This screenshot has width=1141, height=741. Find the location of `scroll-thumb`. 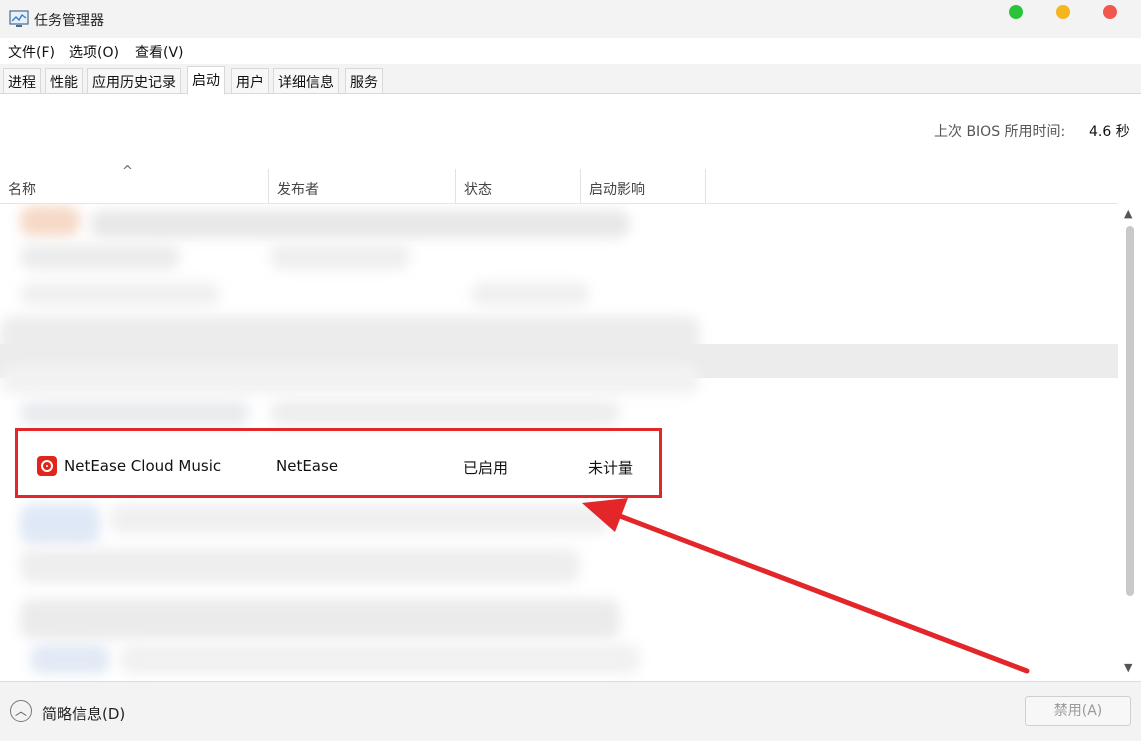

scroll-thumb is located at coordinates (1130, 411).